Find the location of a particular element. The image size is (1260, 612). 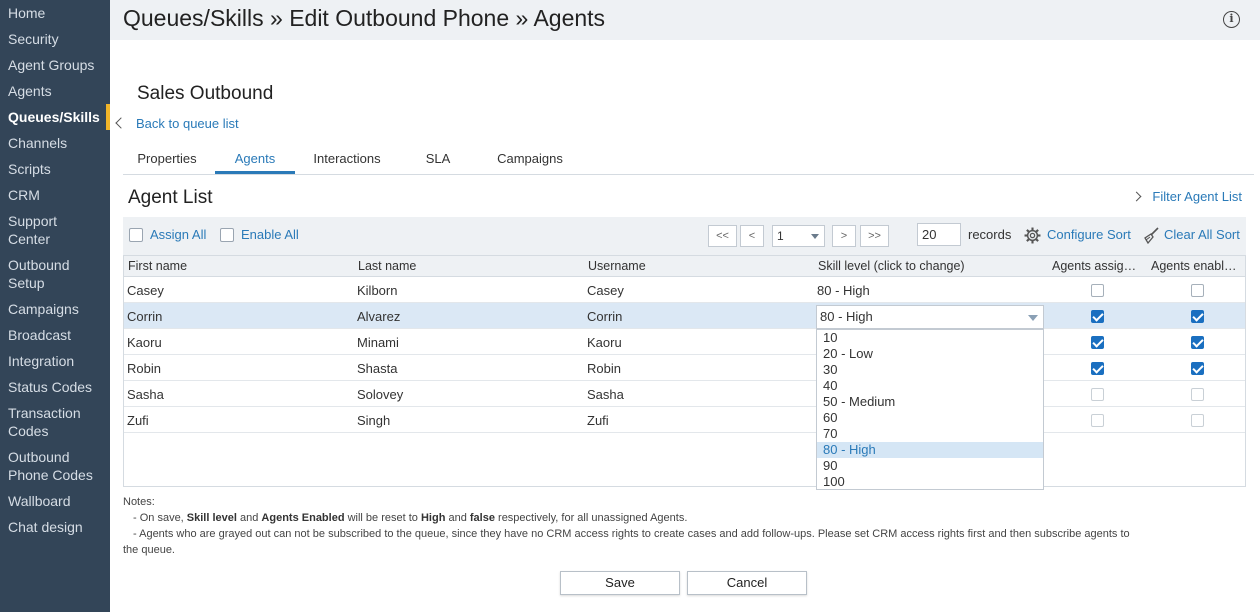

sidebar-item-outbound-phone-codes: Outbound Phone Codes is located at coordinates (57, 466).